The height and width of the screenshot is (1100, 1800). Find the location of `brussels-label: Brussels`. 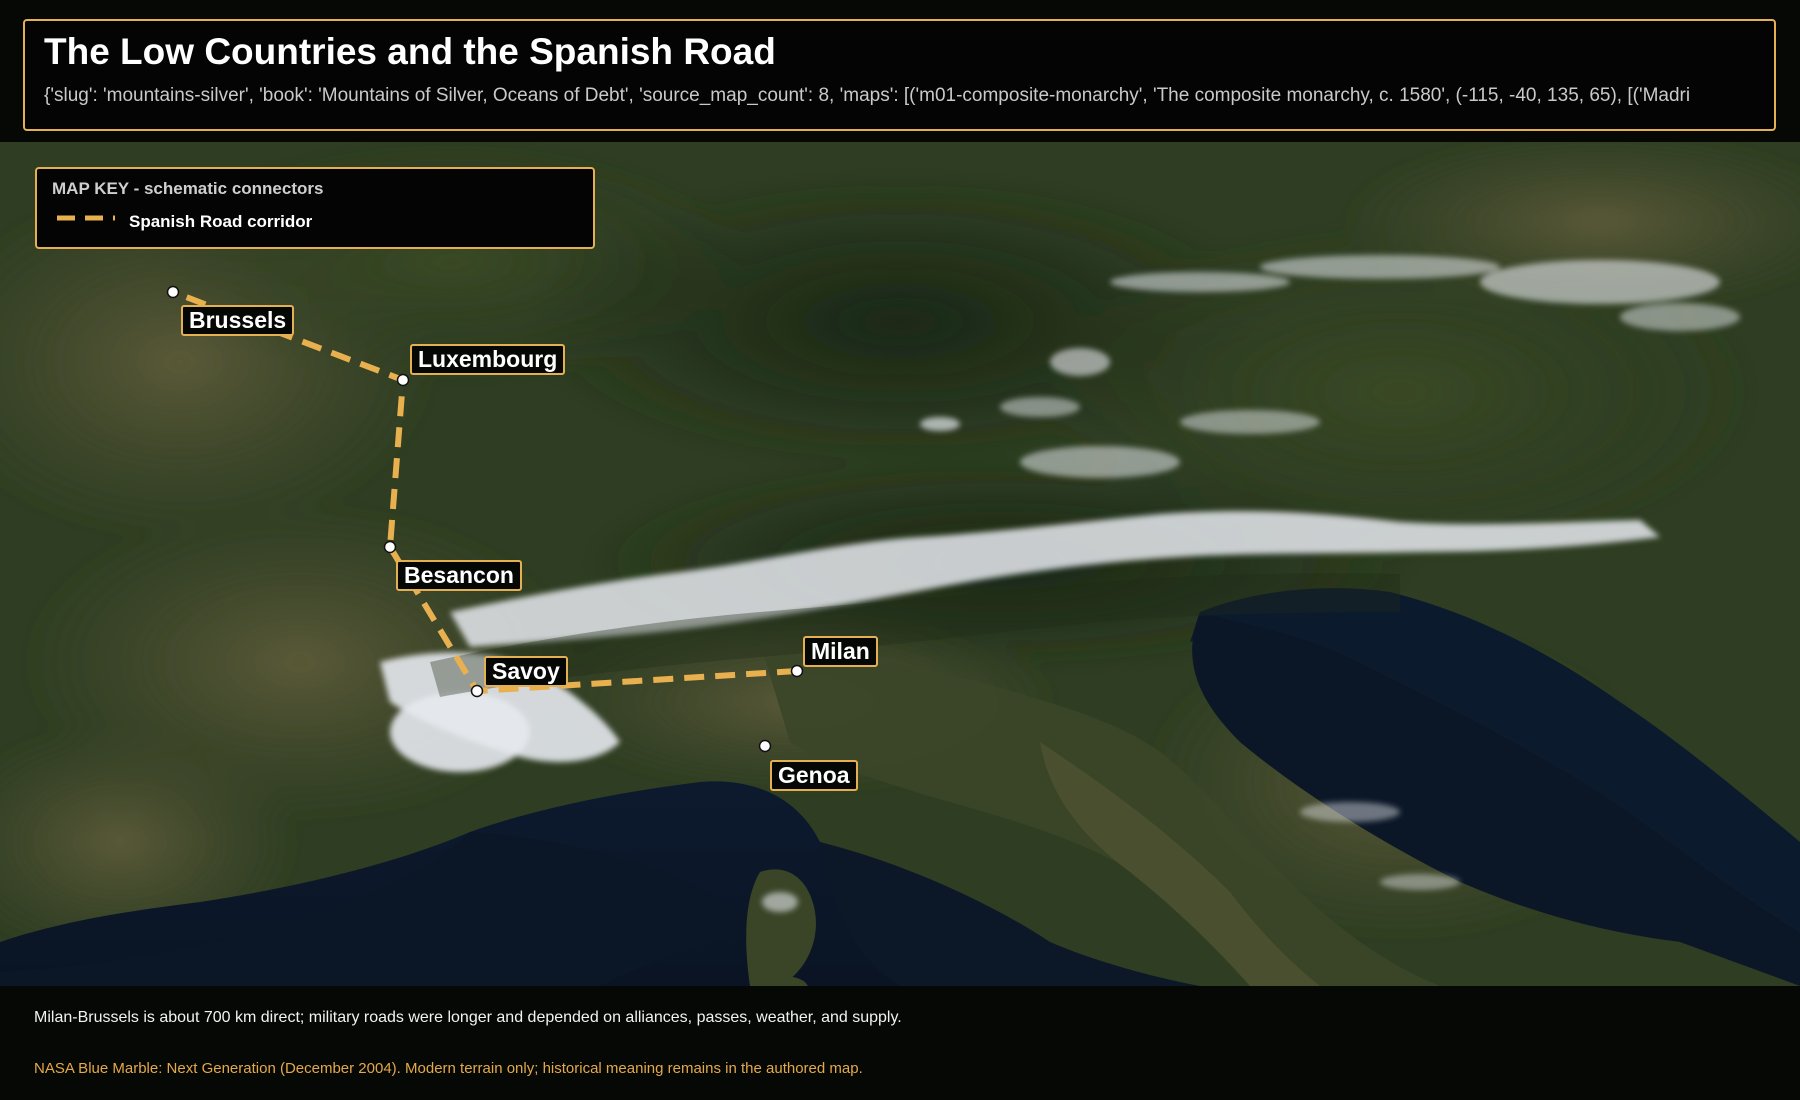

brussels-label: Brussels is located at coordinates (238, 320).